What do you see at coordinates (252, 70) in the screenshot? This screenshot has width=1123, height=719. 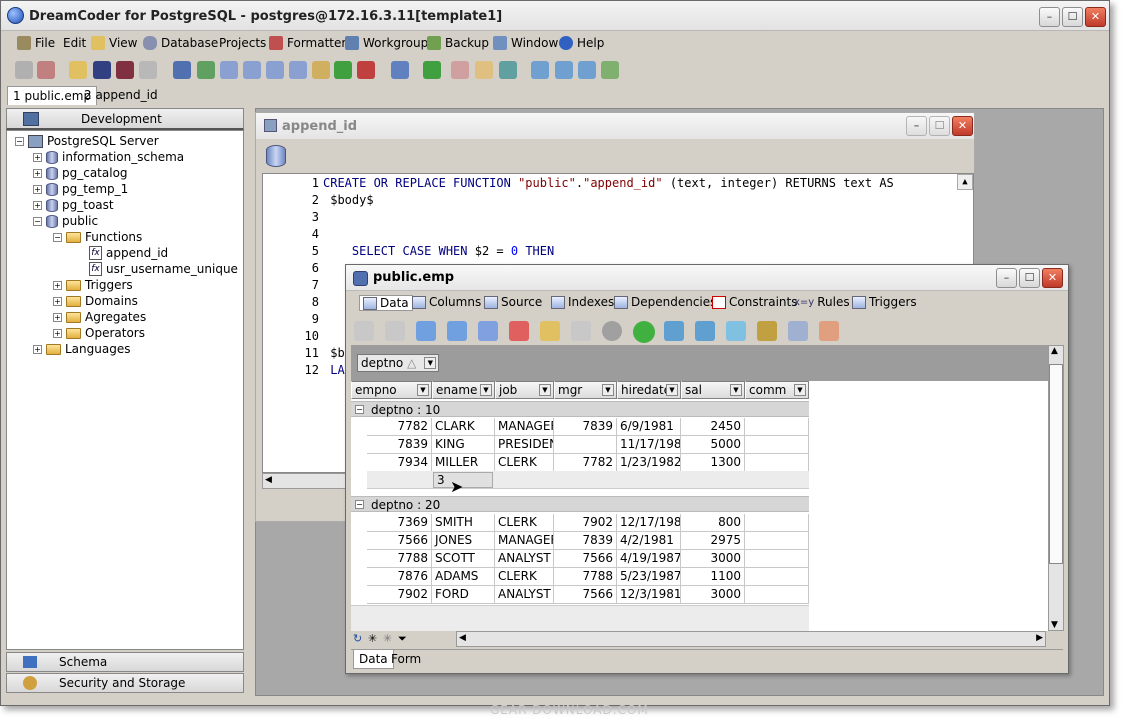 I see `table-icon` at bounding box center [252, 70].